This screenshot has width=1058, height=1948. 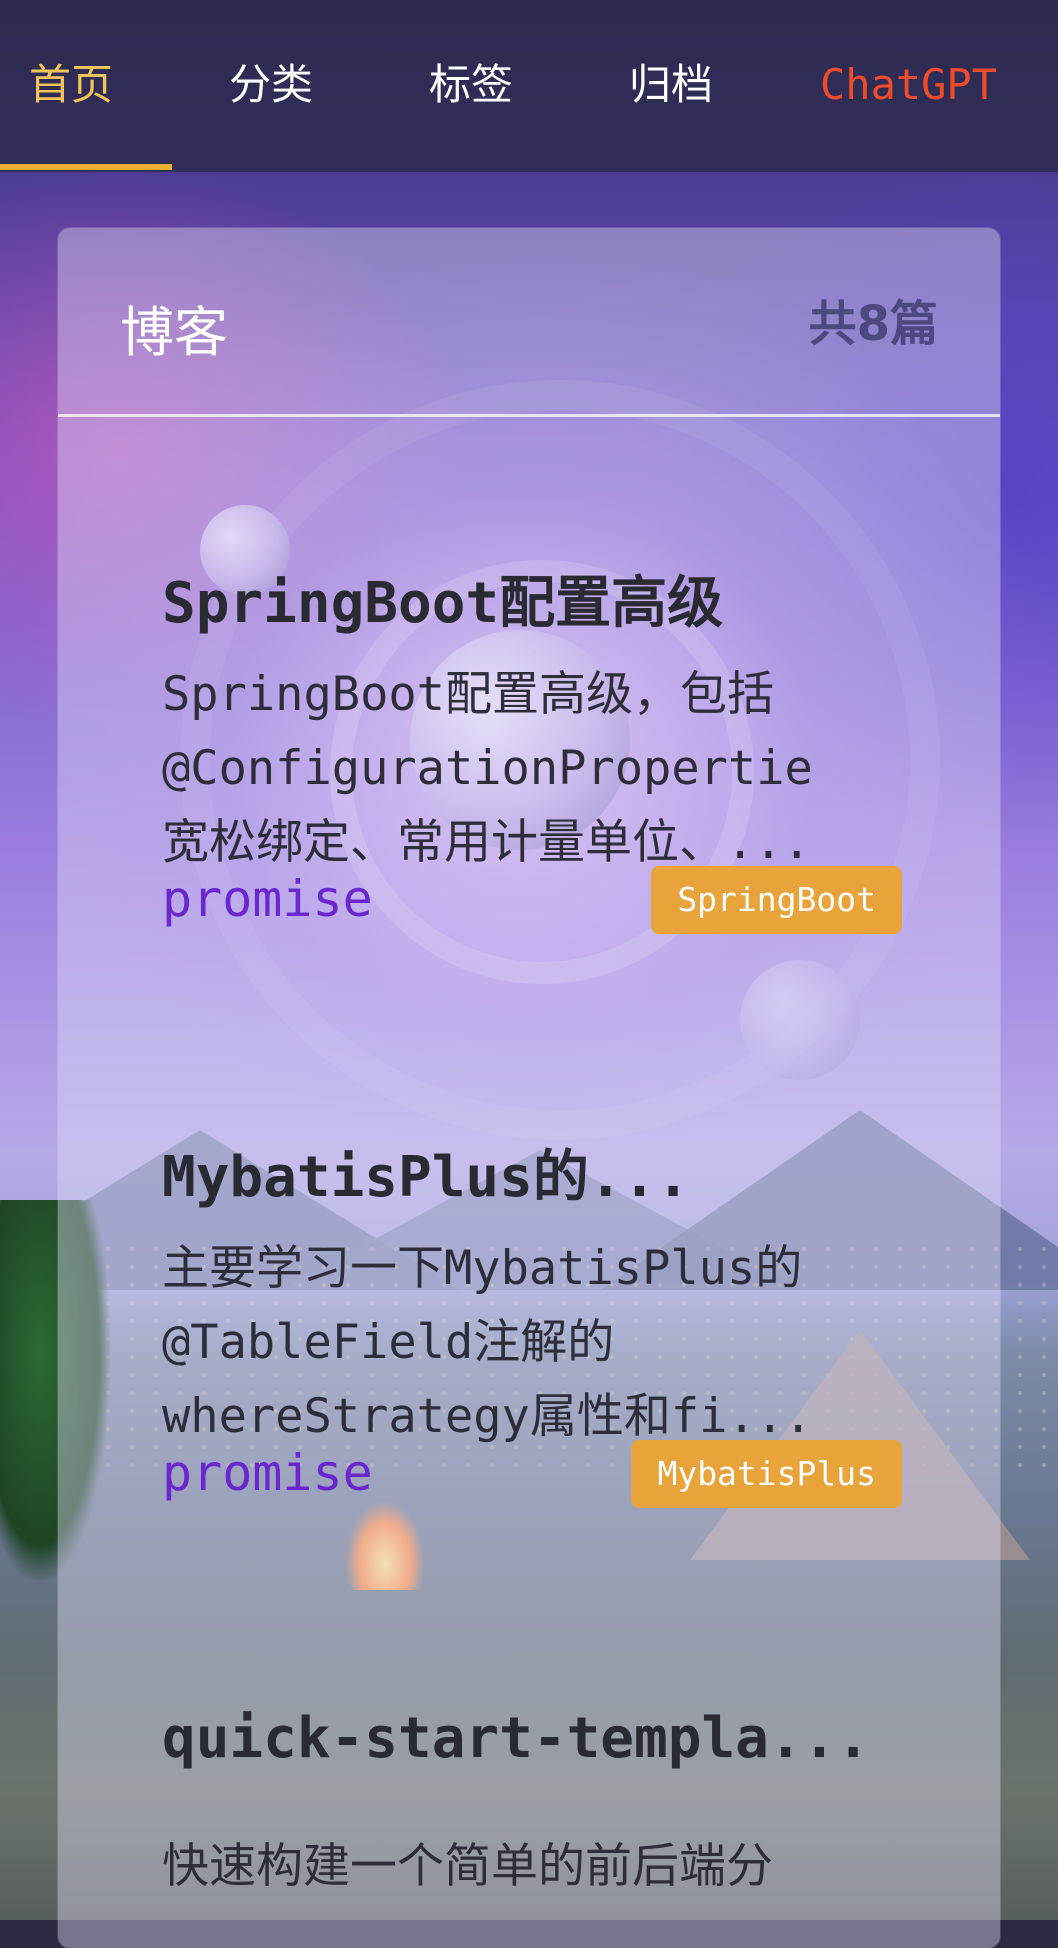 I want to click on post-item: quick-start-templa... 快速构建一个简单的前后端分, so click(x=532, y=1826).